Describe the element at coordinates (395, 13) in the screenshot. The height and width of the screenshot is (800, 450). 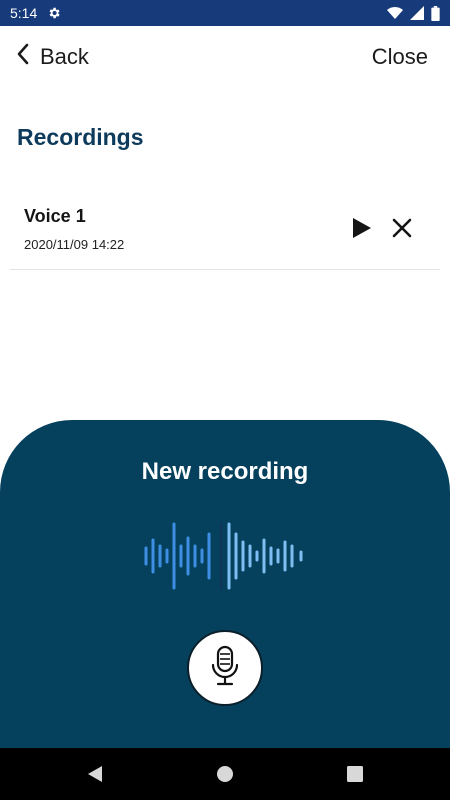
I see `wifi-icon` at that location.